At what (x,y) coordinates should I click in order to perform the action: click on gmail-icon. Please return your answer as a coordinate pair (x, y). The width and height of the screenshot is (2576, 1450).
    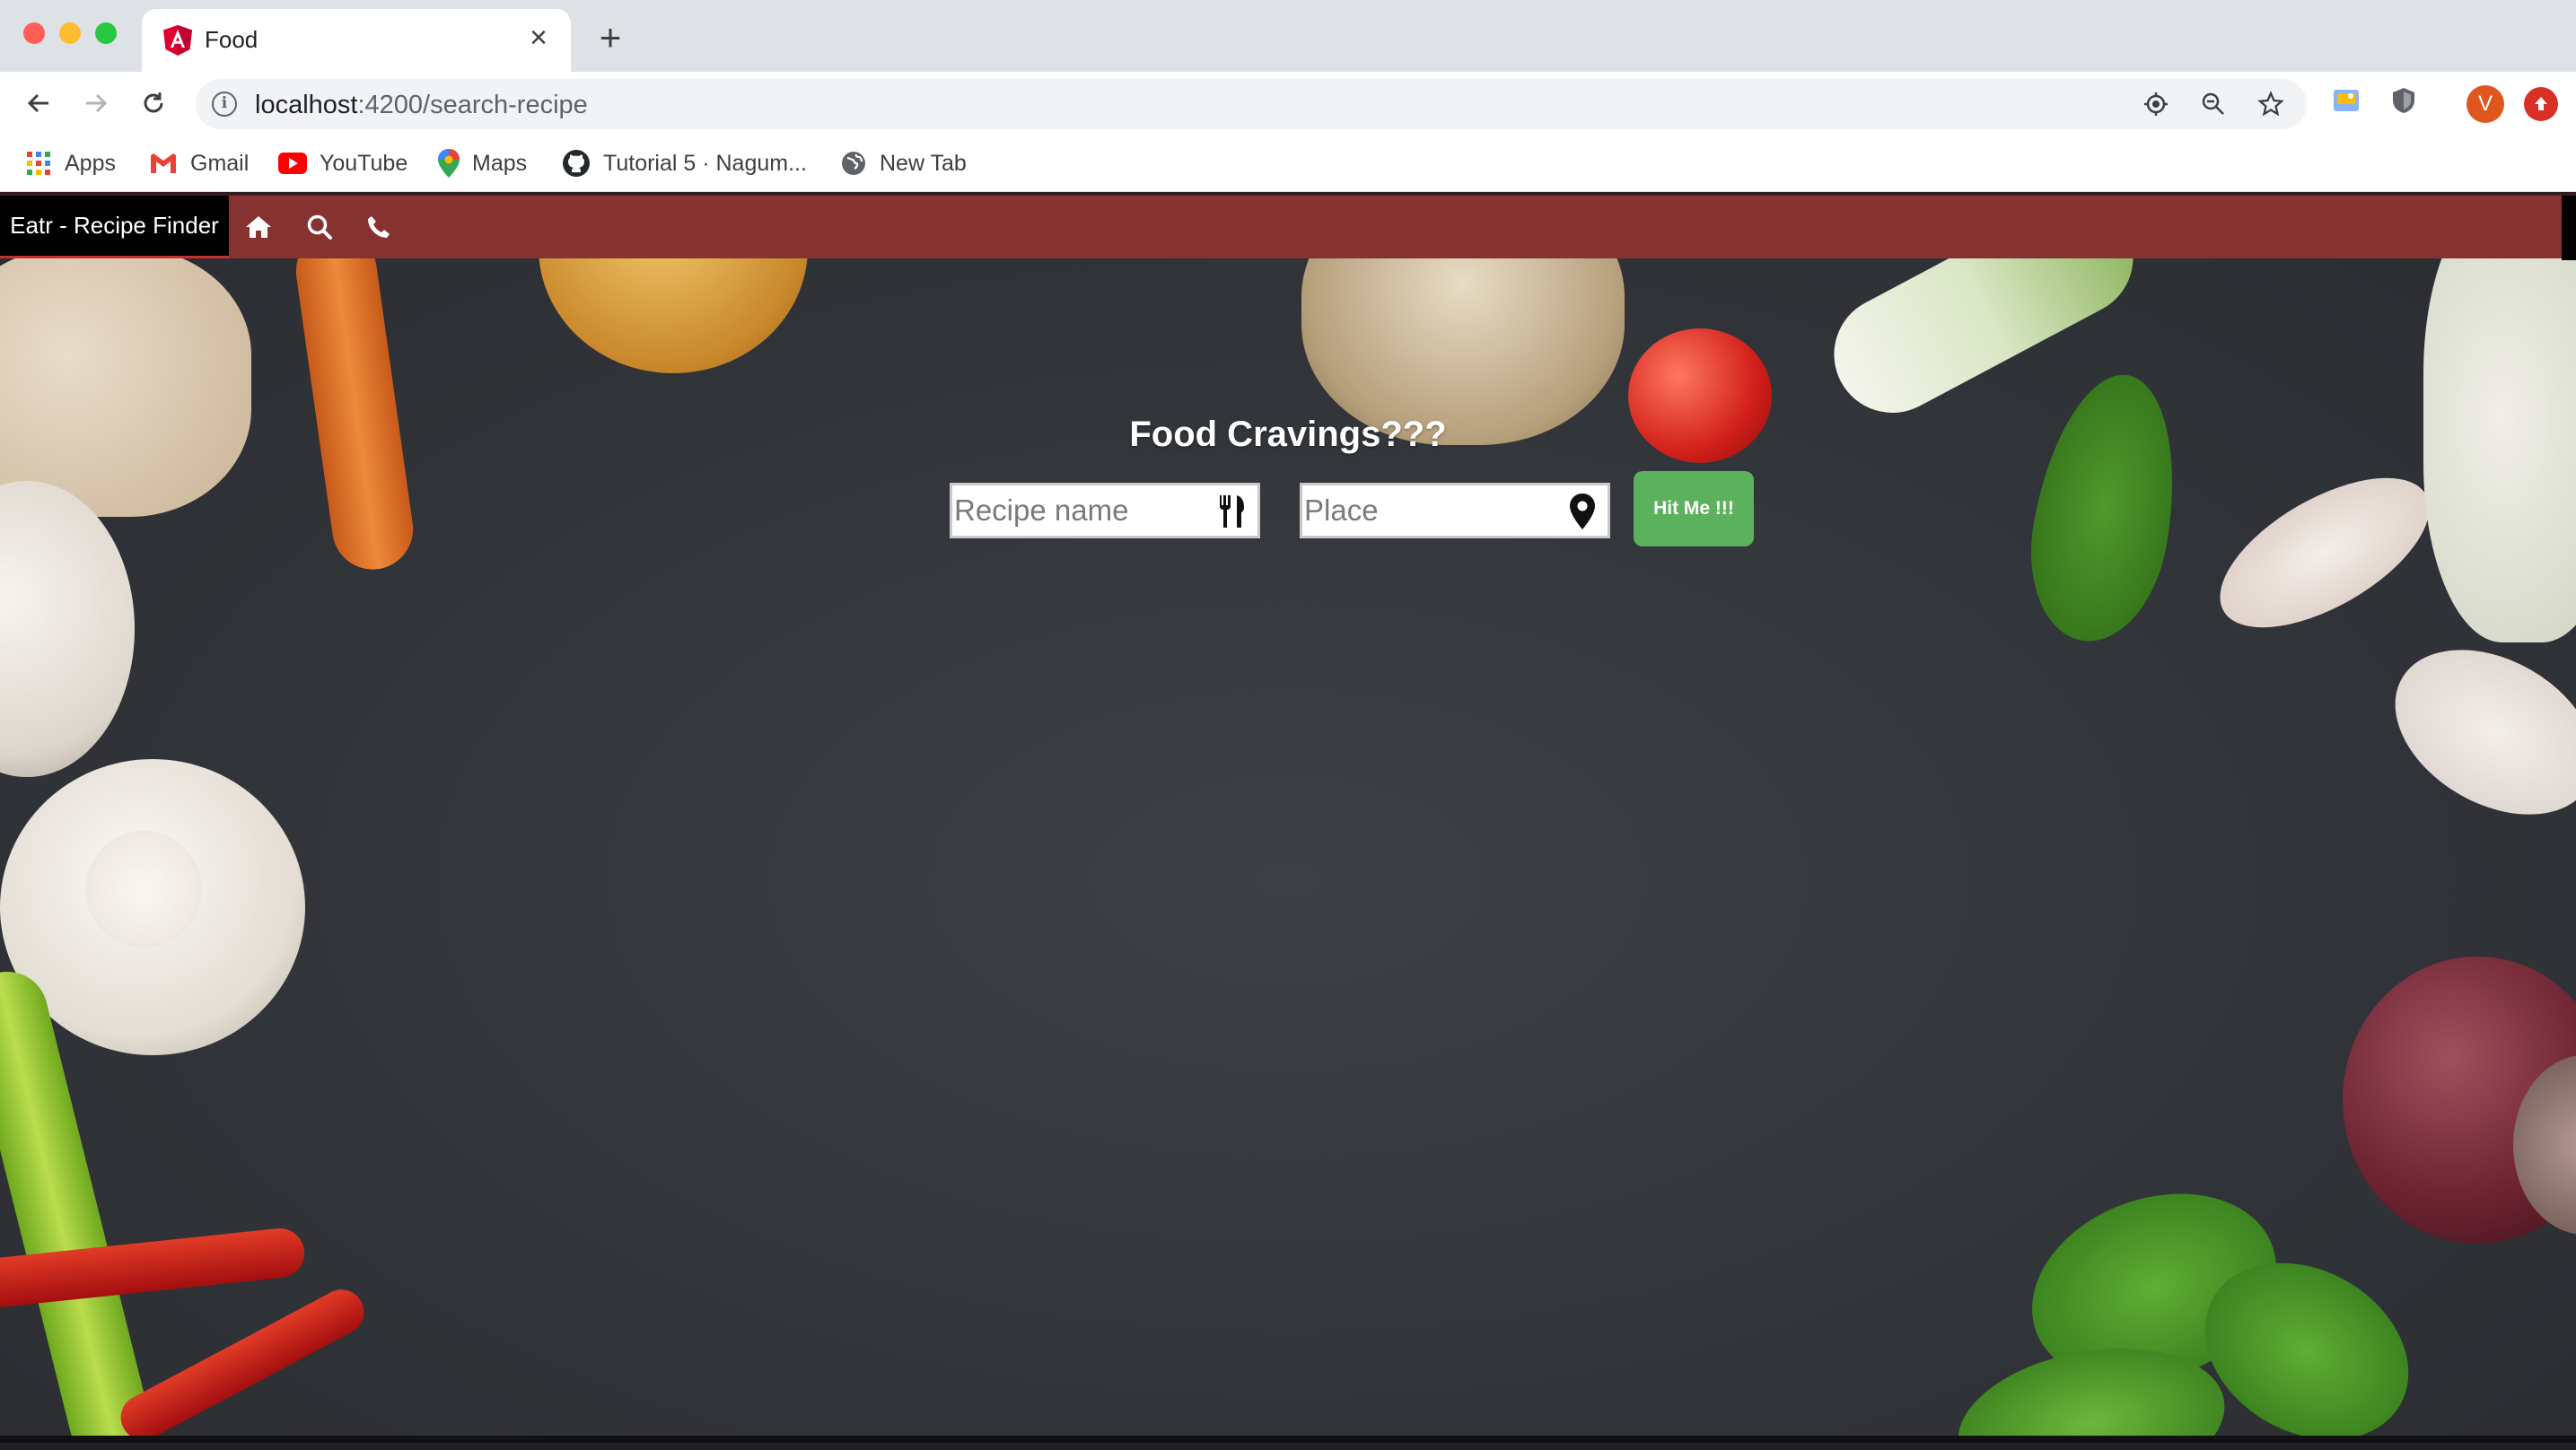
    Looking at the image, I should click on (163, 163).